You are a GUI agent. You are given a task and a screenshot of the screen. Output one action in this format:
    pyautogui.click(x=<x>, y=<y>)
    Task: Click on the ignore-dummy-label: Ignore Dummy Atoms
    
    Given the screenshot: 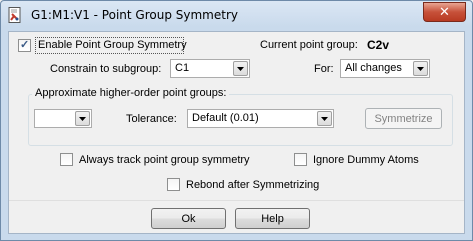 What is the action you would take?
    pyautogui.click(x=366, y=160)
    